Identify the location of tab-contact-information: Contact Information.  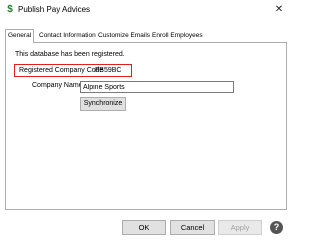
(67, 36).